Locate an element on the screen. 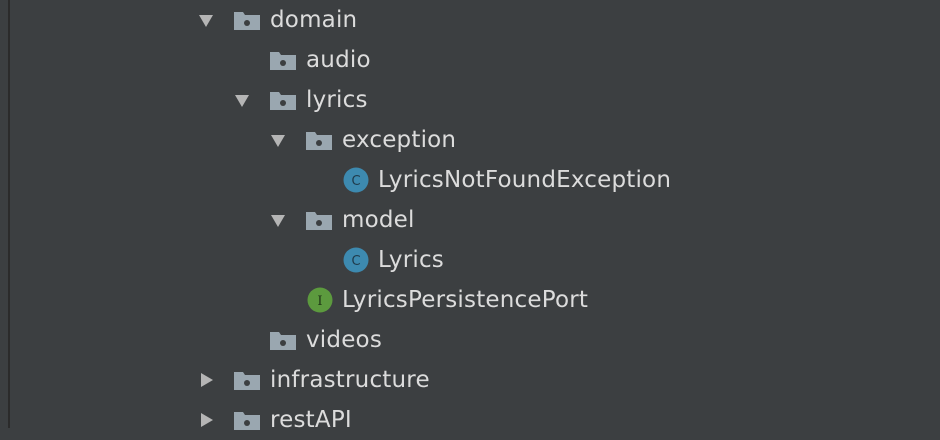 Image resolution: width=940 pixels, height=440 pixels. tree-item-model: model is located at coordinates (470, 220).